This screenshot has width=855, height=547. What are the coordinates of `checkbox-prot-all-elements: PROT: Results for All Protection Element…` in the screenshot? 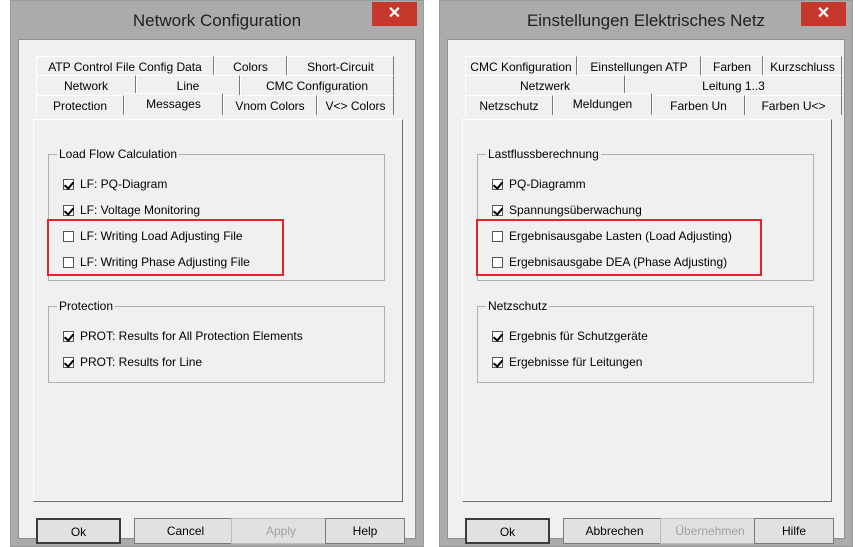 It's located at (183, 336).